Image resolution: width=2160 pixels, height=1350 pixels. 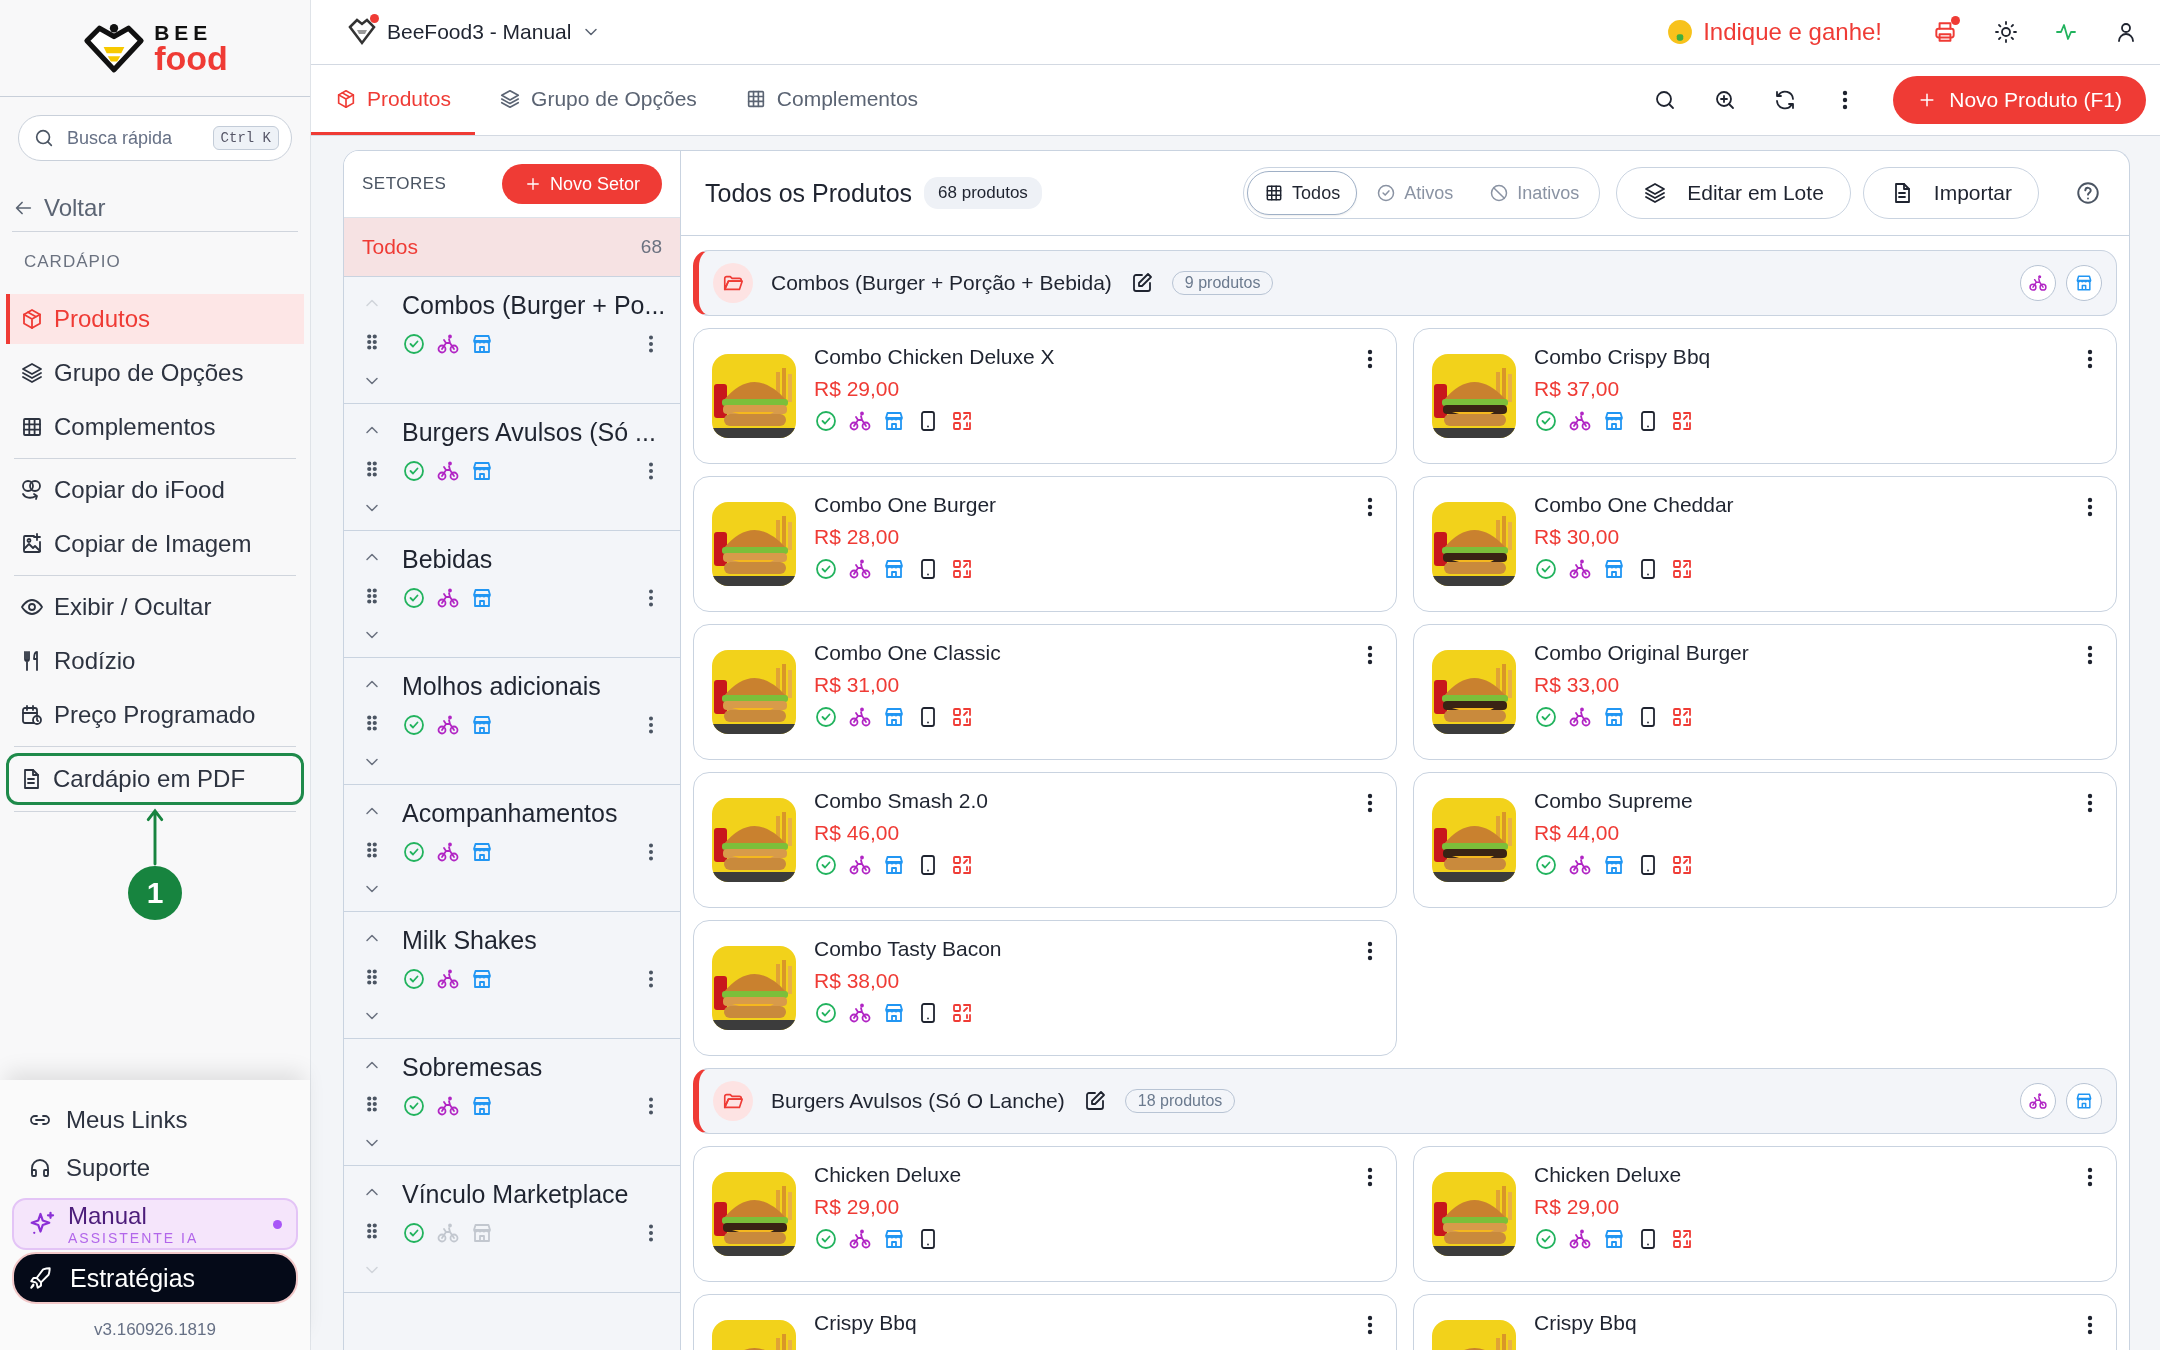 I want to click on section-title: CARDÁPIO, so click(x=72, y=262).